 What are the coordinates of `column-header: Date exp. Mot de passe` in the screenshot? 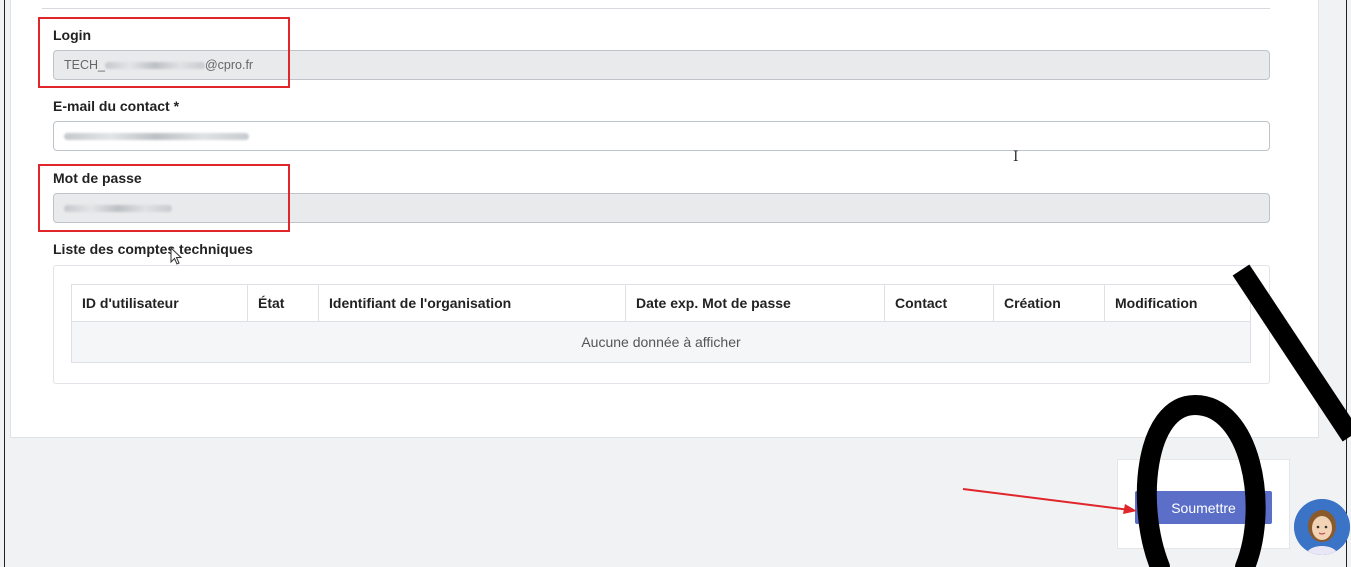 It's located at (755, 303).